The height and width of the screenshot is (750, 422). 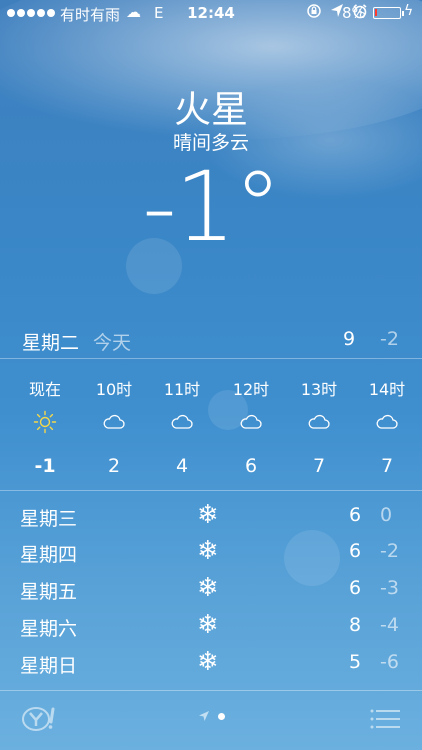 What do you see at coordinates (49, 555) in the screenshot?
I see `forecast-day: 星期四` at bounding box center [49, 555].